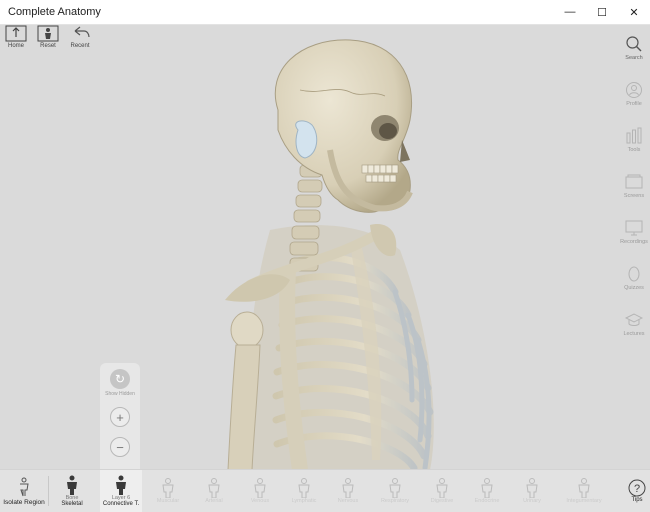 The height and width of the screenshot is (512, 650). What do you see at coordinates (487, 501) in the screenshot?
I see `layer-endocrine-label: Endocrine` at bounding box center [487, 501].